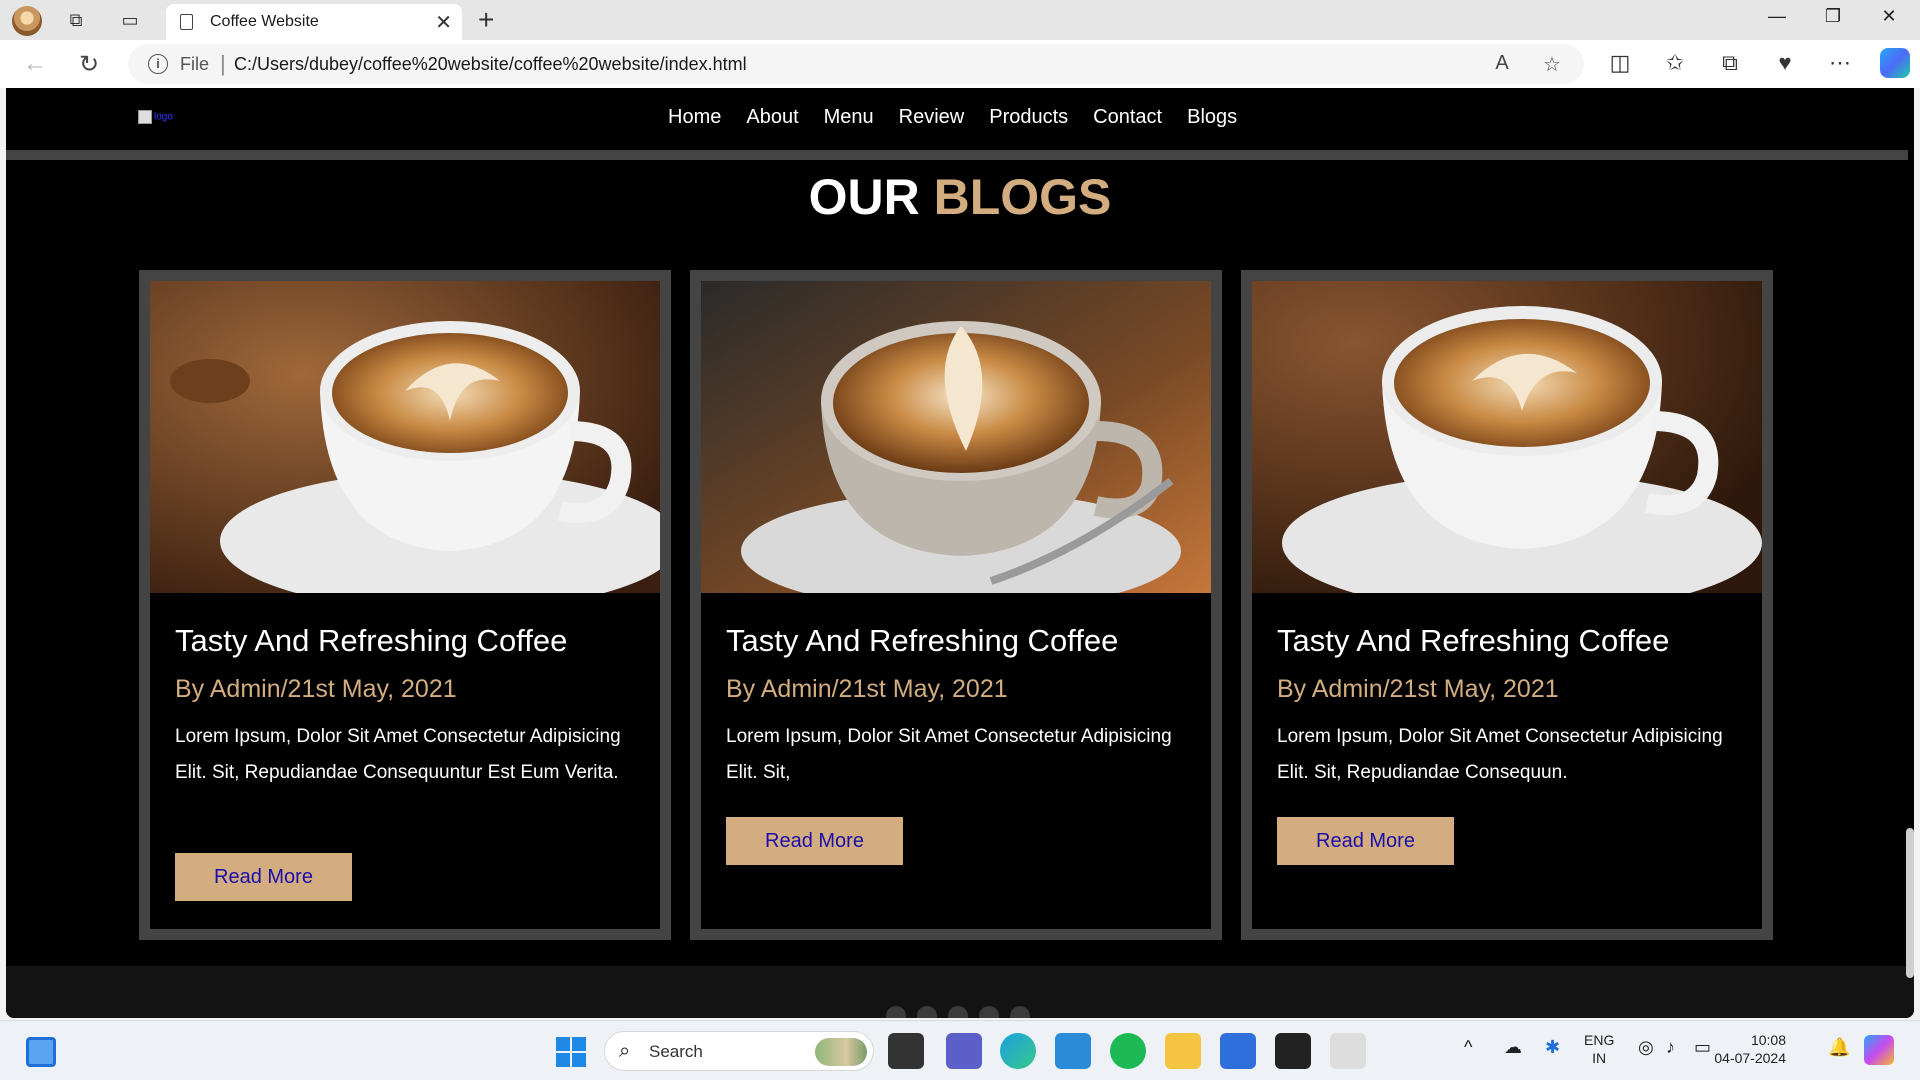 Image resolution: width=1920 pixels, height=1080 pixels. What do you see at coordinates (1212, 117) in the screenshot?
I see `nav-link-blogs: Blogs` at bounding box center [1212, 117].